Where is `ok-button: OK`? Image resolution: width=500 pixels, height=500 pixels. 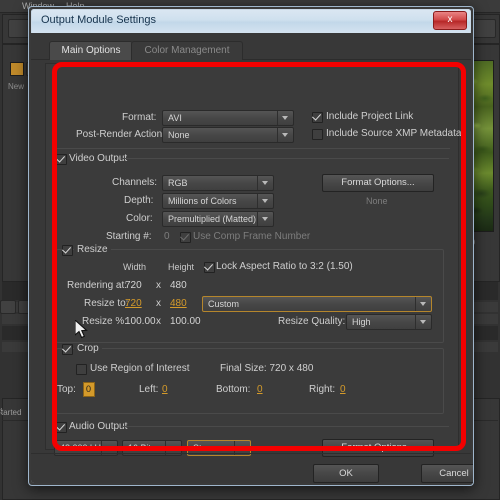
ok-button: OK is located at coordinates (346, 473).